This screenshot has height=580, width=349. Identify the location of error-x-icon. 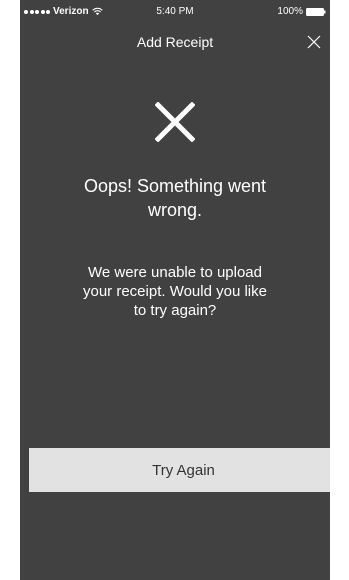
(175, 122).